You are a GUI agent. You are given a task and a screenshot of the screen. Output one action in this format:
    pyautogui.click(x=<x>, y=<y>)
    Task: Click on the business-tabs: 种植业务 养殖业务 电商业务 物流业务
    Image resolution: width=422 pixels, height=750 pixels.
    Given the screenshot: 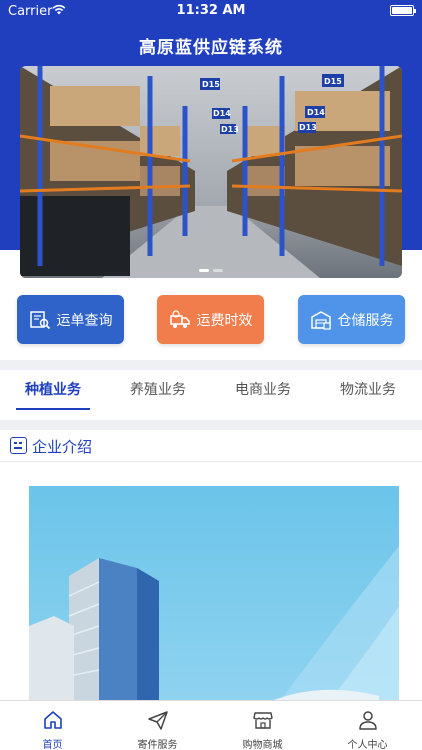 What is the action you would take?
    pyautogui.click(x=211, y=395)
    